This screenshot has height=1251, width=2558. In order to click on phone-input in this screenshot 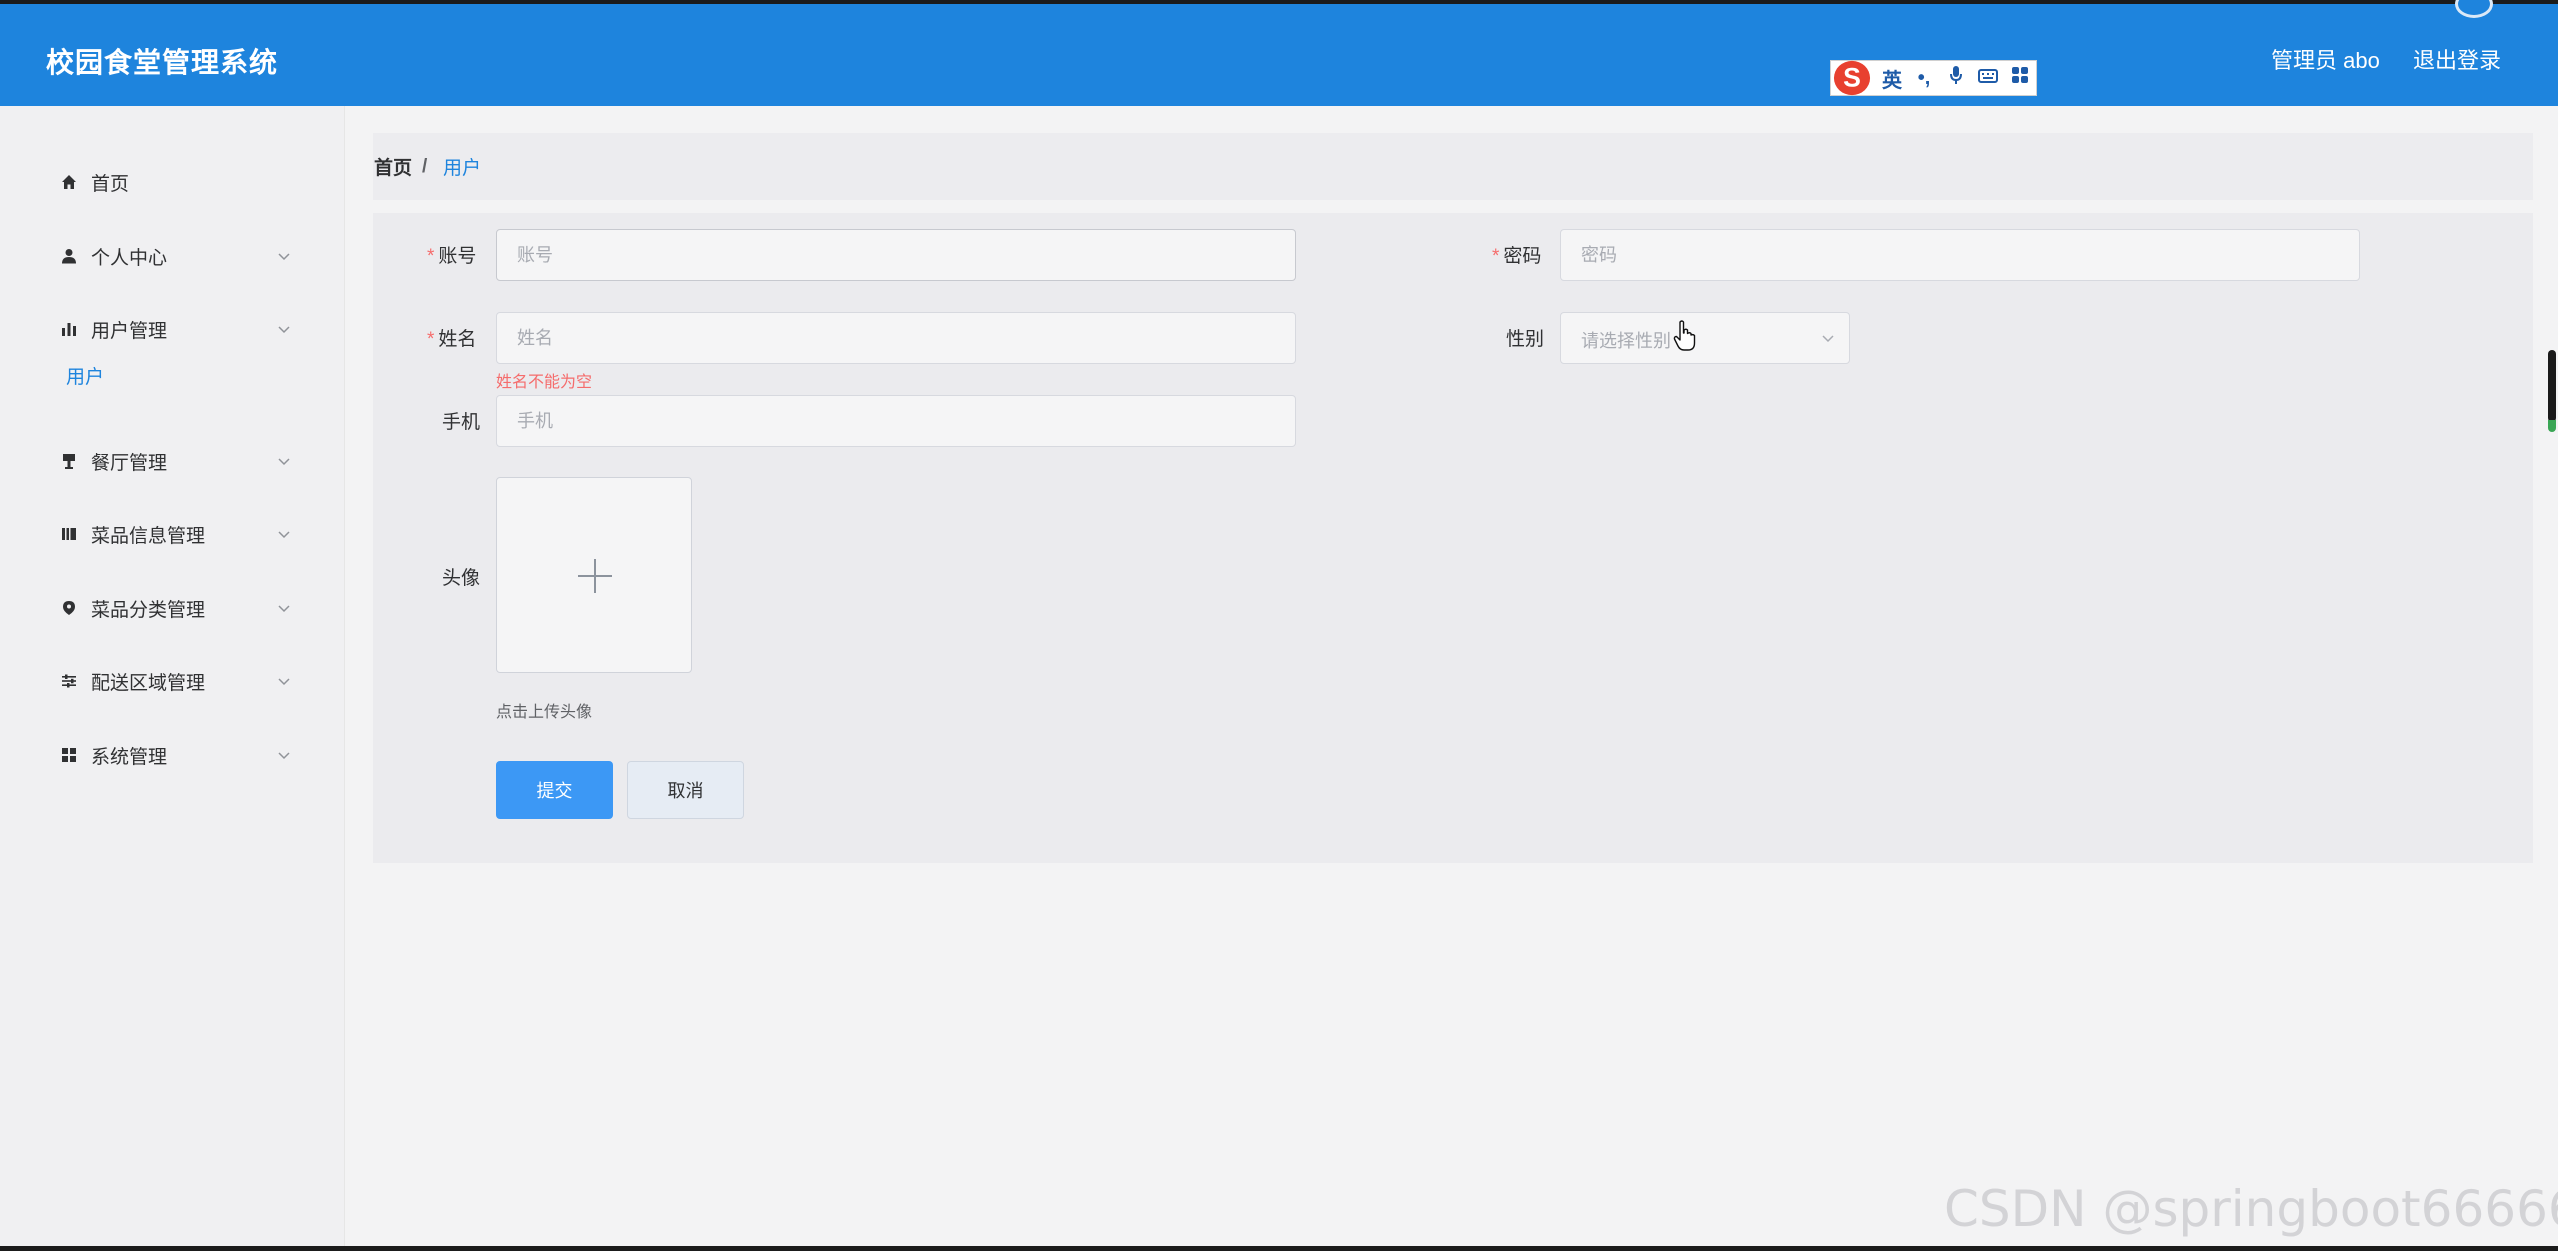, I will do `click(896, 421)`.